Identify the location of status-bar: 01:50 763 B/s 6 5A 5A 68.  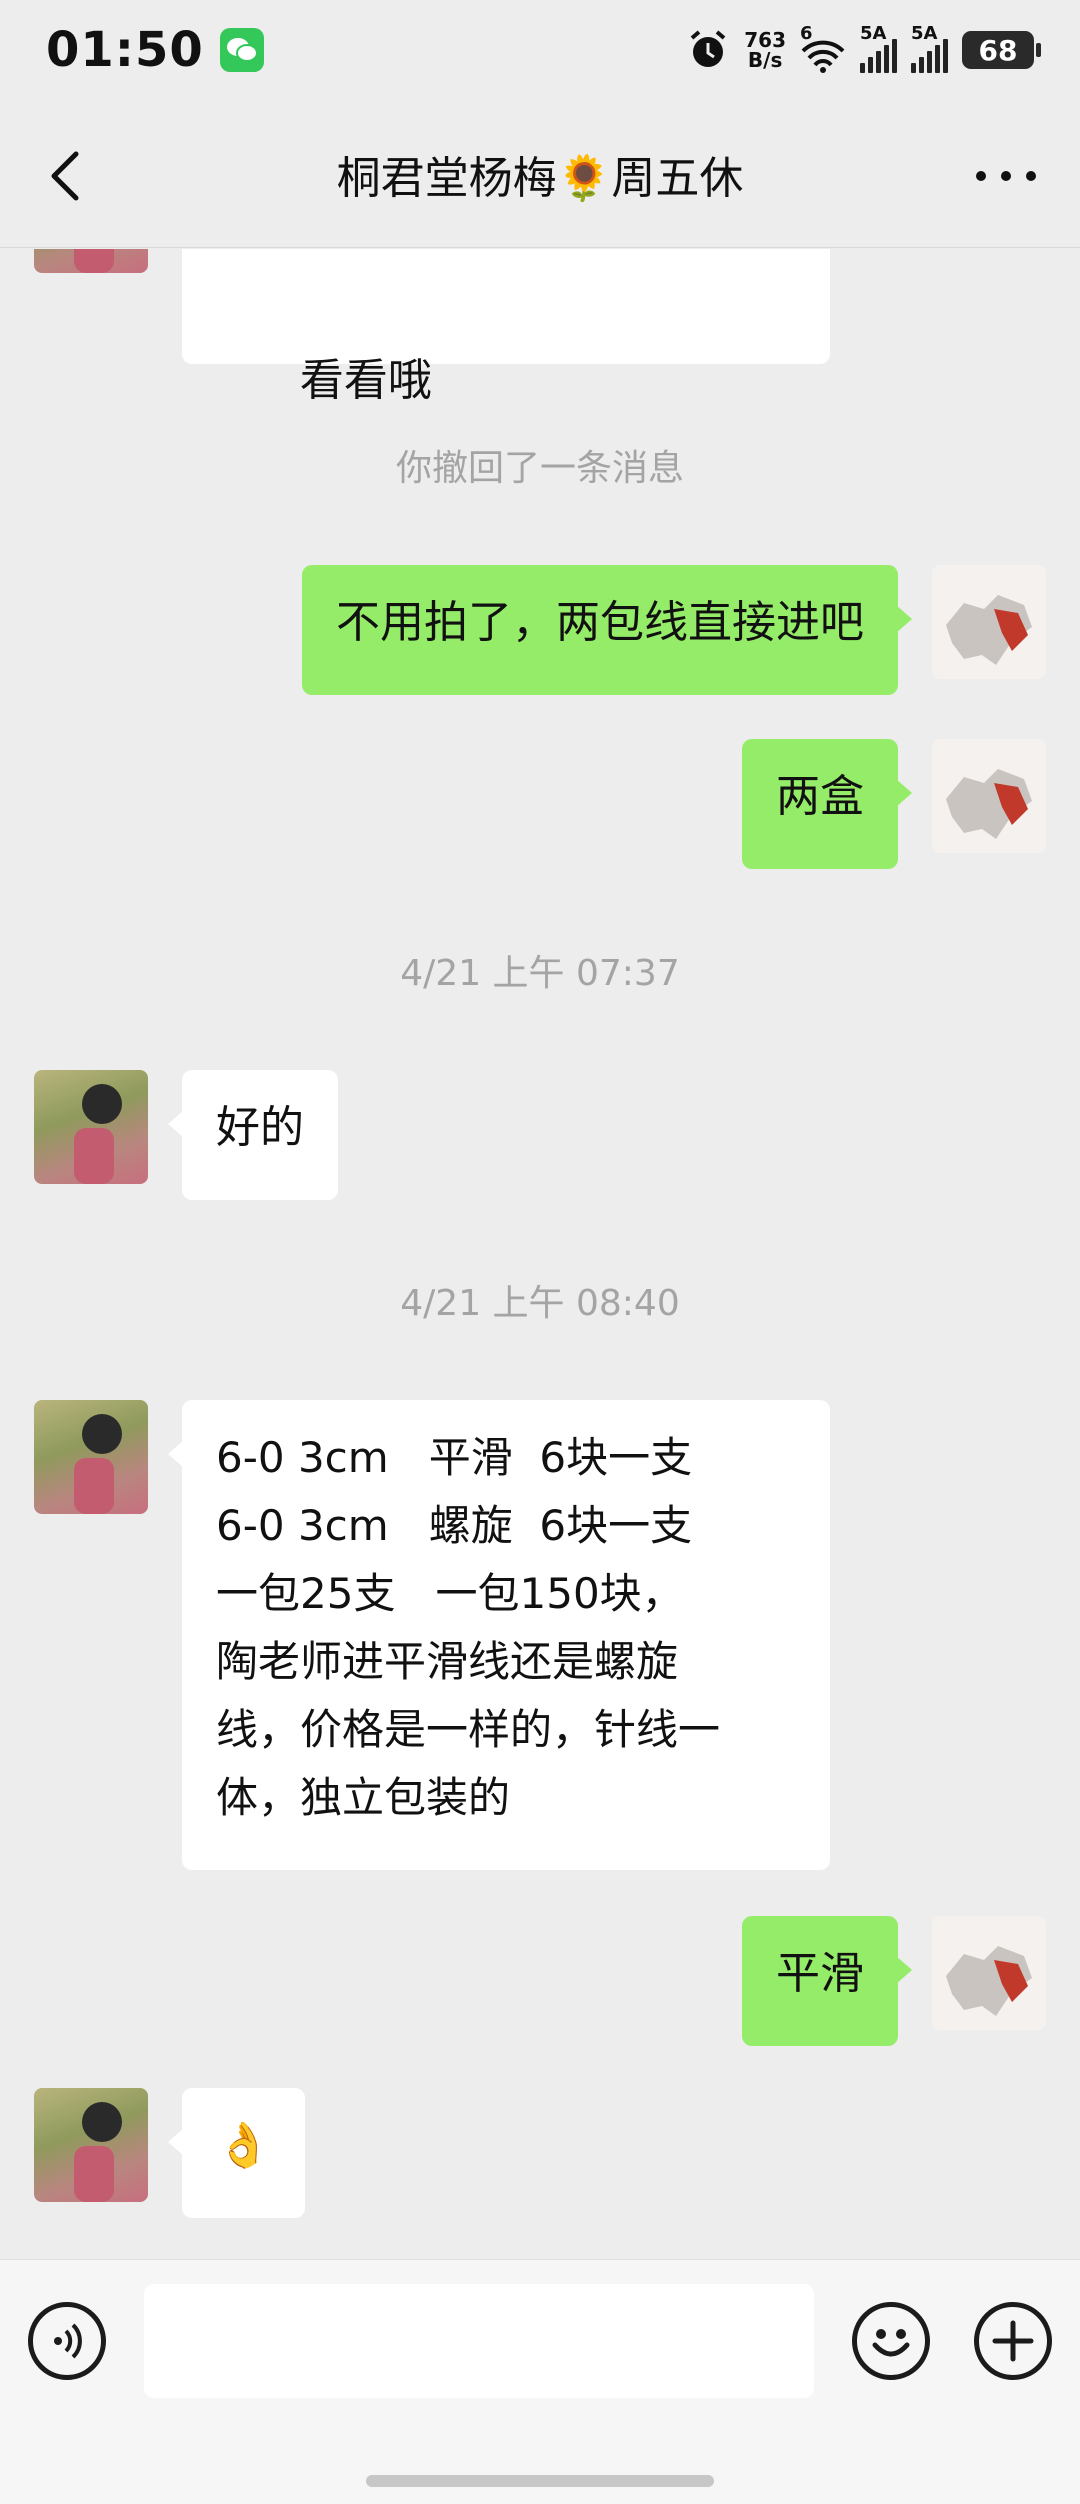
(540, 50).